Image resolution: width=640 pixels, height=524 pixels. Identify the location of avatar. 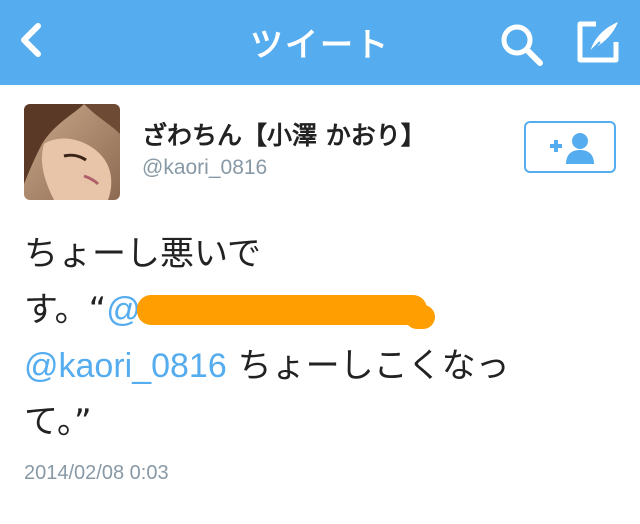
(72, 152).